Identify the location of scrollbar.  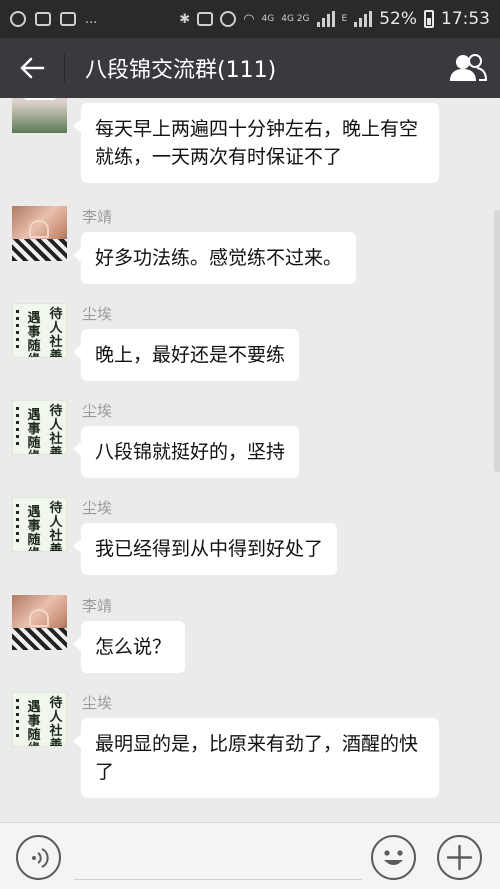
(497, 341).